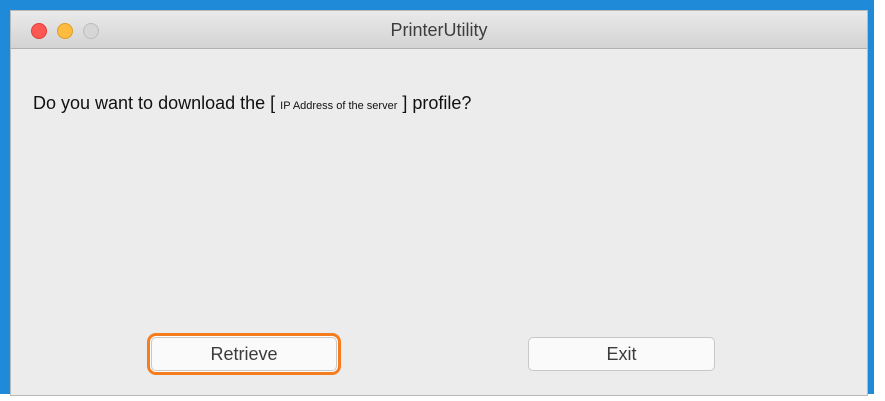 The height and width of the screenshot is (401, 885). What do you see at coordinates (157, 103) in the screenshot?
I see `message-prefix: Do you want to download the [` at bounding box center [157, 103].